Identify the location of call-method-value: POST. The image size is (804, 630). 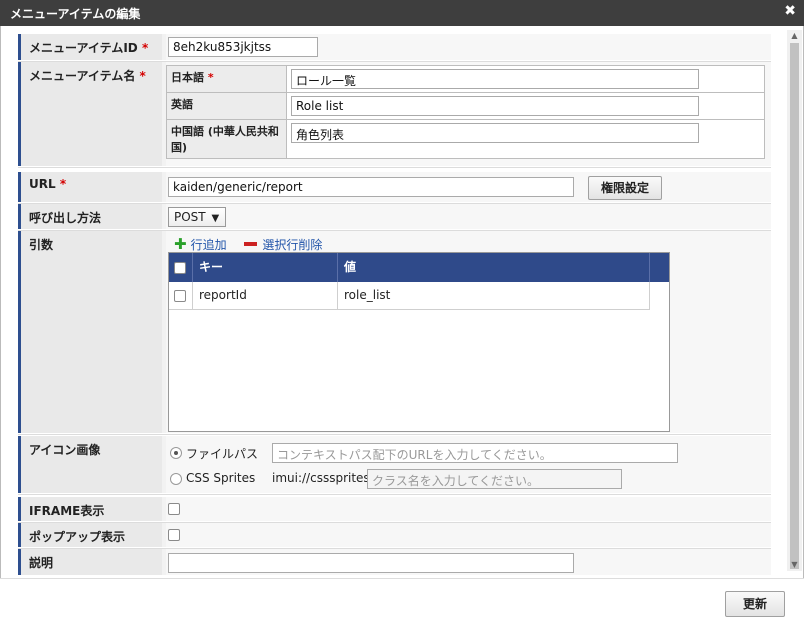
(190, 217).